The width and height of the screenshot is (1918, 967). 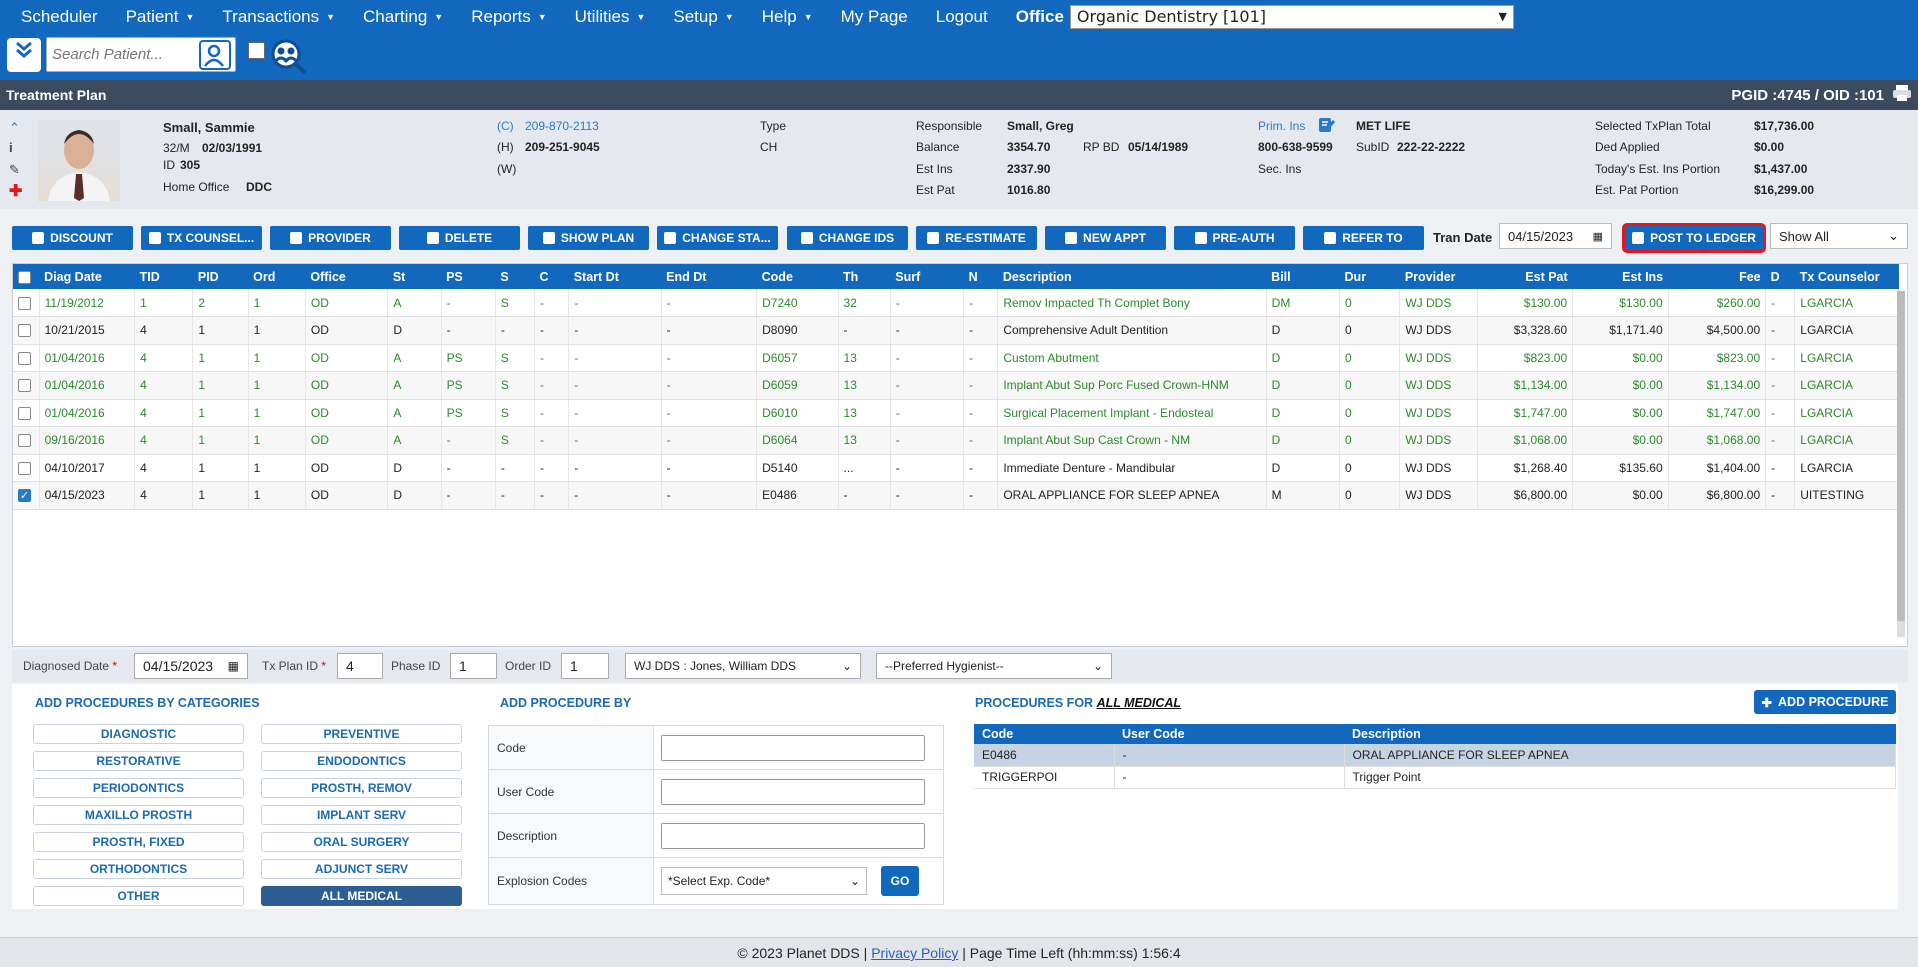 What do you see at coordinates (14, 170) in the screenshot?
I see `paperclip-icon: ✎` at bounding box center [14, 170].